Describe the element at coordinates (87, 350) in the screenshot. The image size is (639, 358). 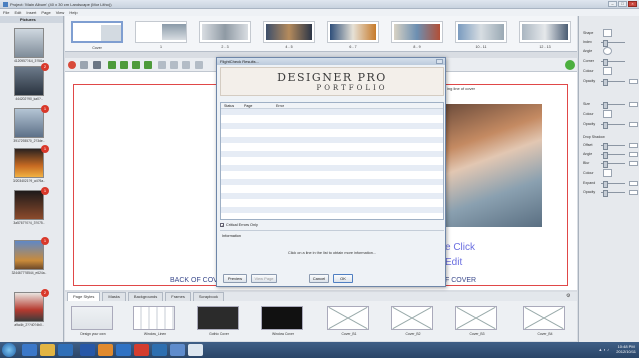
I see `word-icon` at that location.